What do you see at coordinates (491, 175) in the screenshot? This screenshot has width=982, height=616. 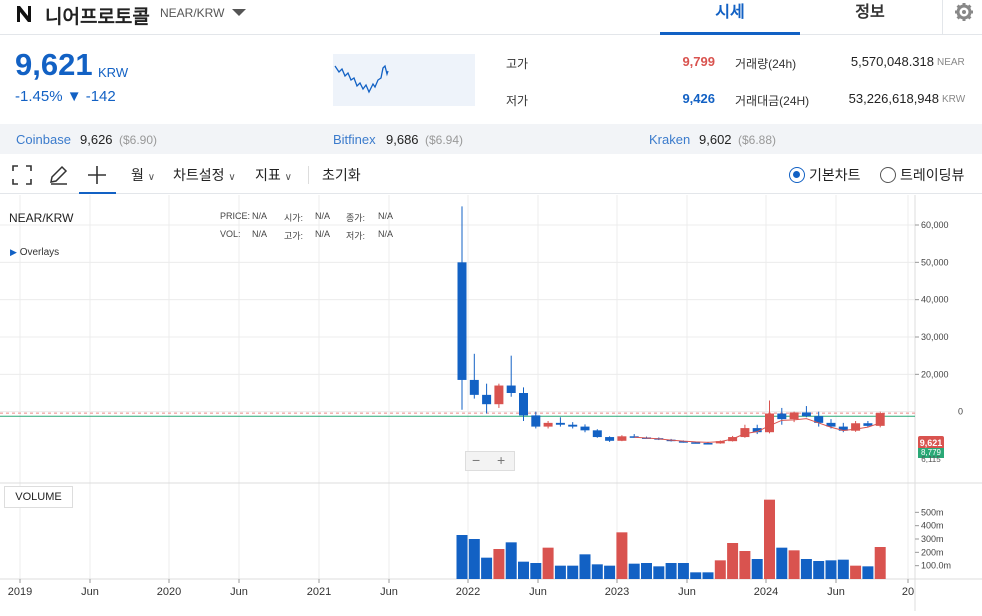 I see `chart-toolbar: 월 ∨ 차트설정 ∨ 지표 ∨ 초기화 기본차트 트레이딩뷰` at bounding box center [491, 175].